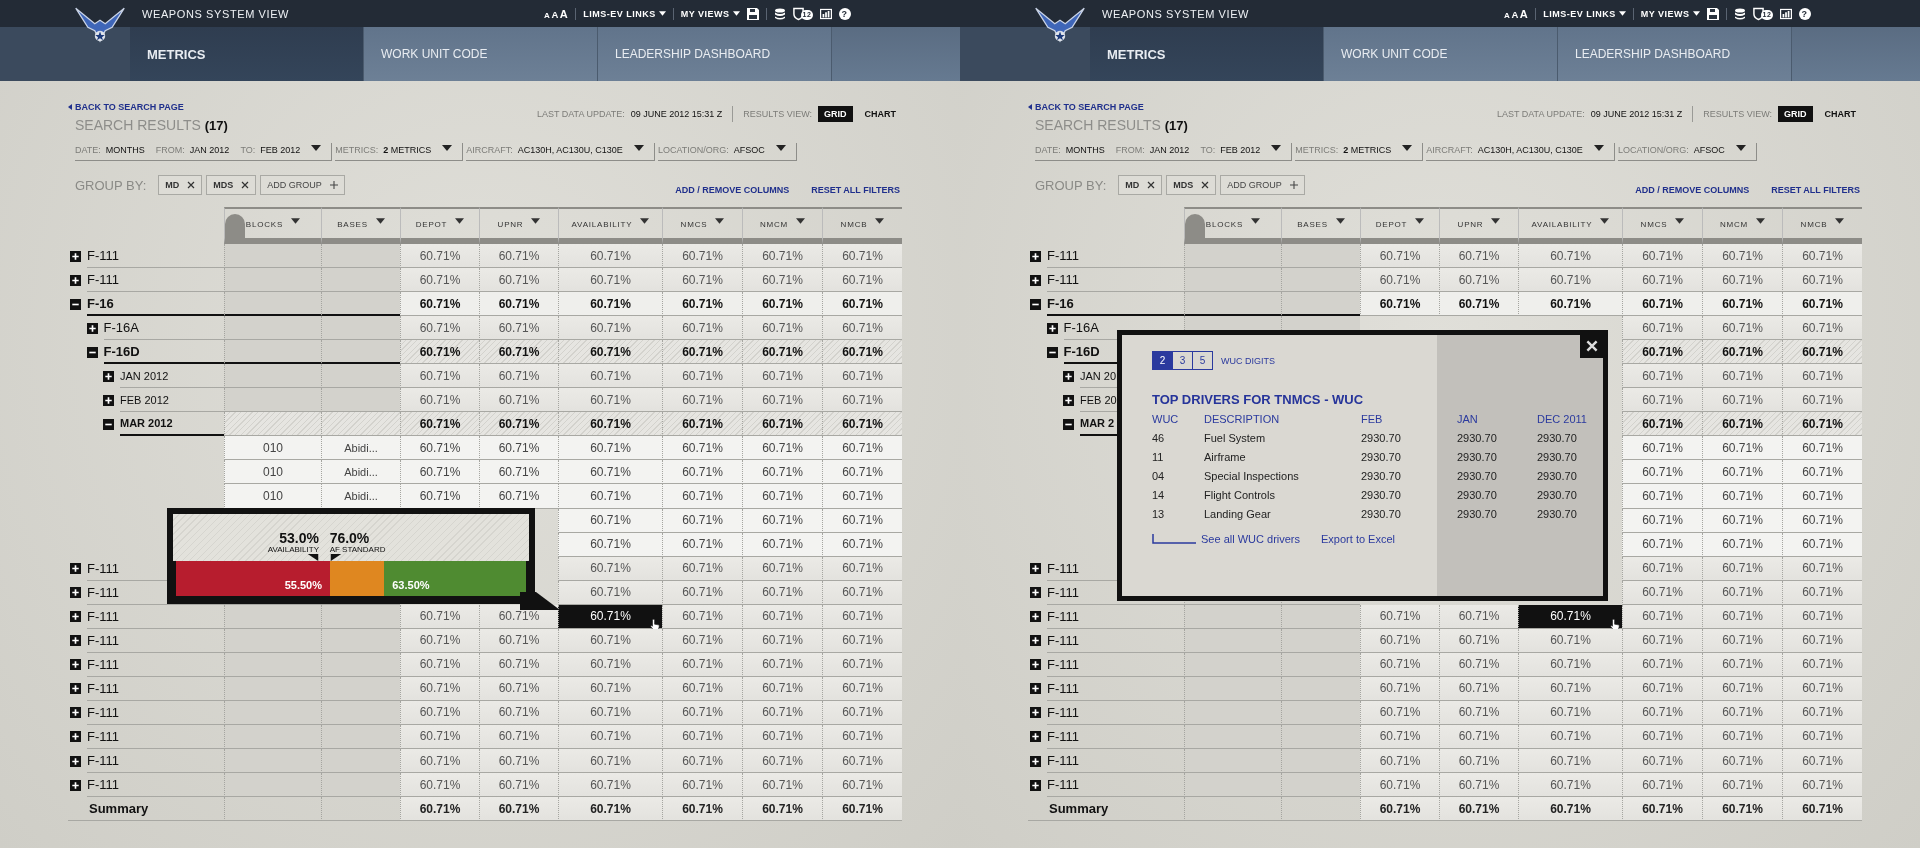 The image size is (1920, 848). Describe the element at coordinates (1251, 539) in the screenshot. I see `popup-link: See all WUC drivers` at that location.